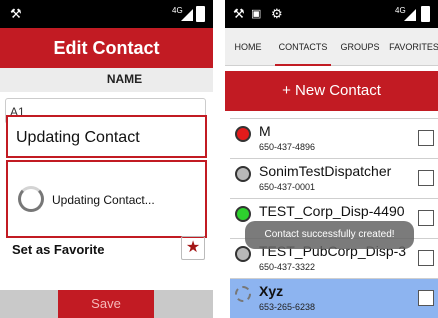 This screenshot has width=438, height=318. What do you see at coordinates (325, 171) in the screenshot?
I see `contact-name: SonimTestDispatcher` at bounding box center [325, 171].